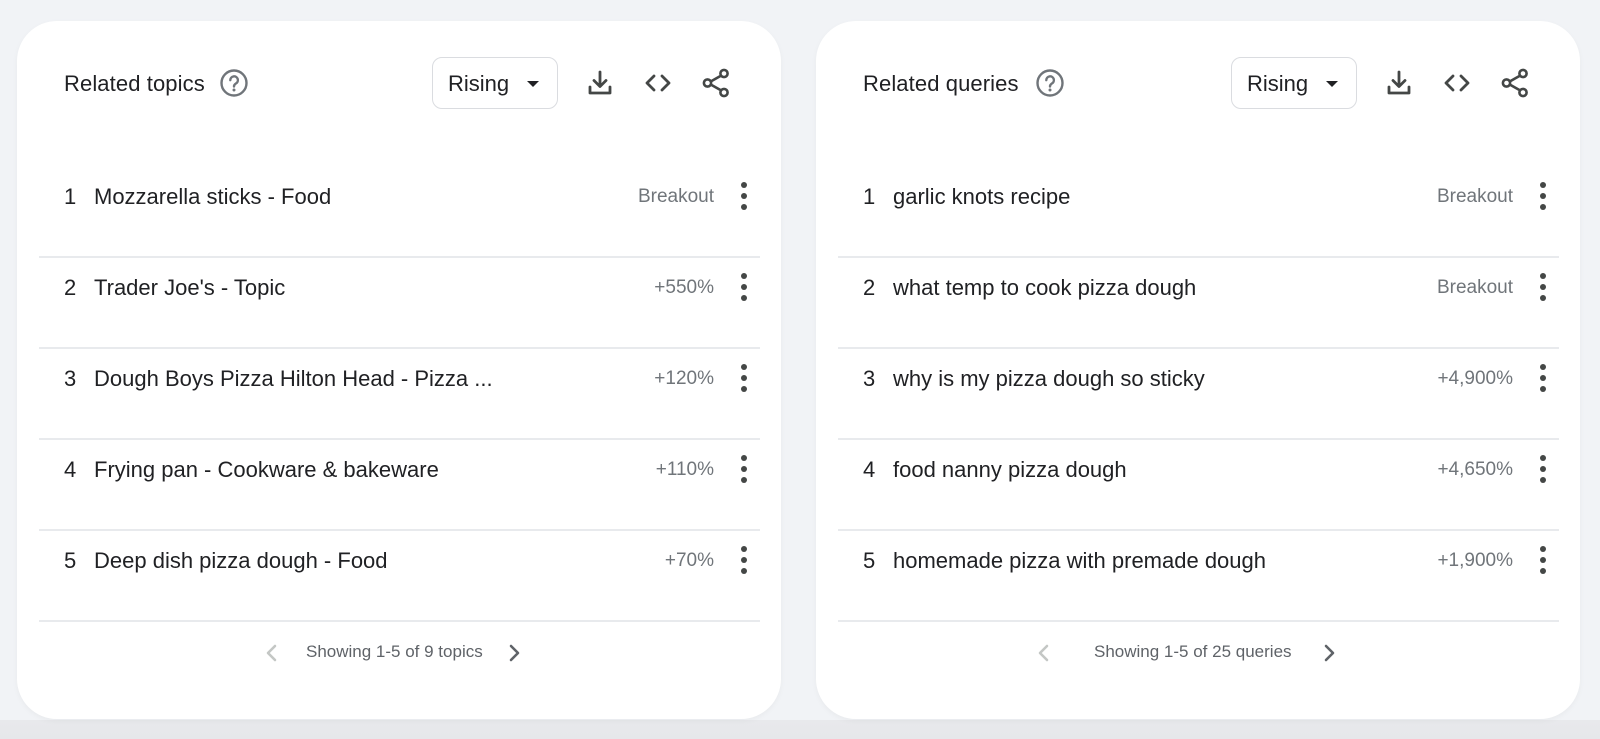 Image resolution: width=1600 pixels, height=739 pixels. Describe the element at coordinates (189, 288) in the screenshot. I see `item-label: Trader Joe's - Topic` at that location.